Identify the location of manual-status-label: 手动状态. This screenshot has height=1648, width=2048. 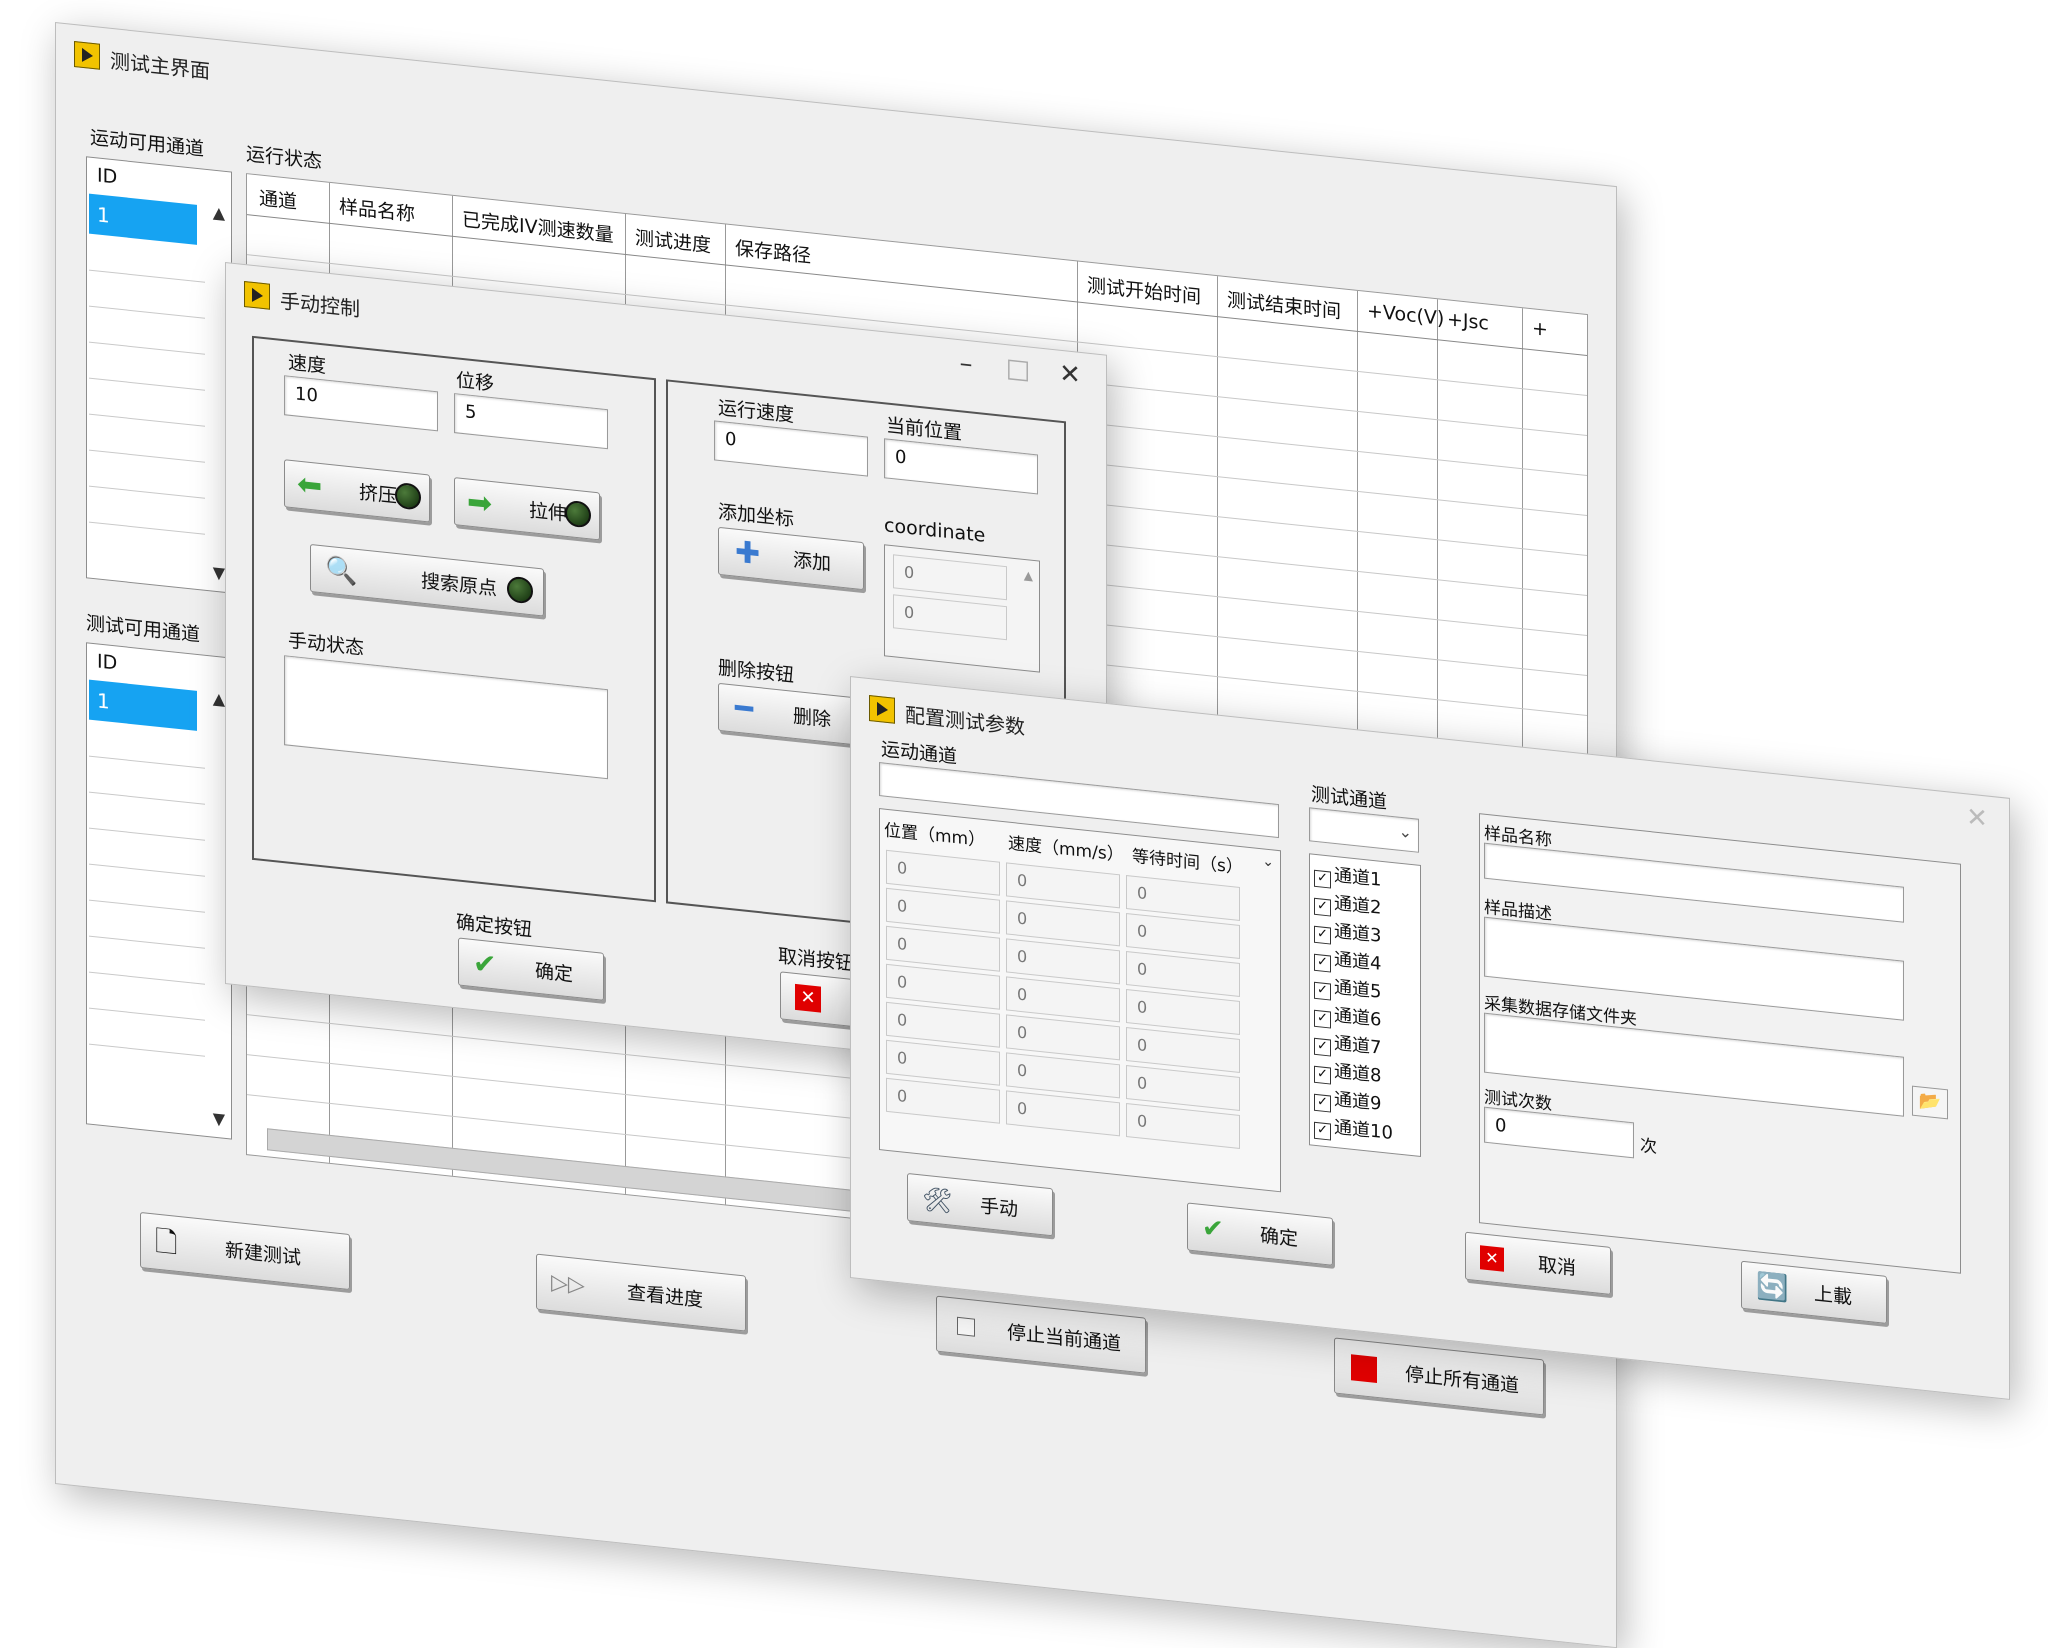
(326, 644).